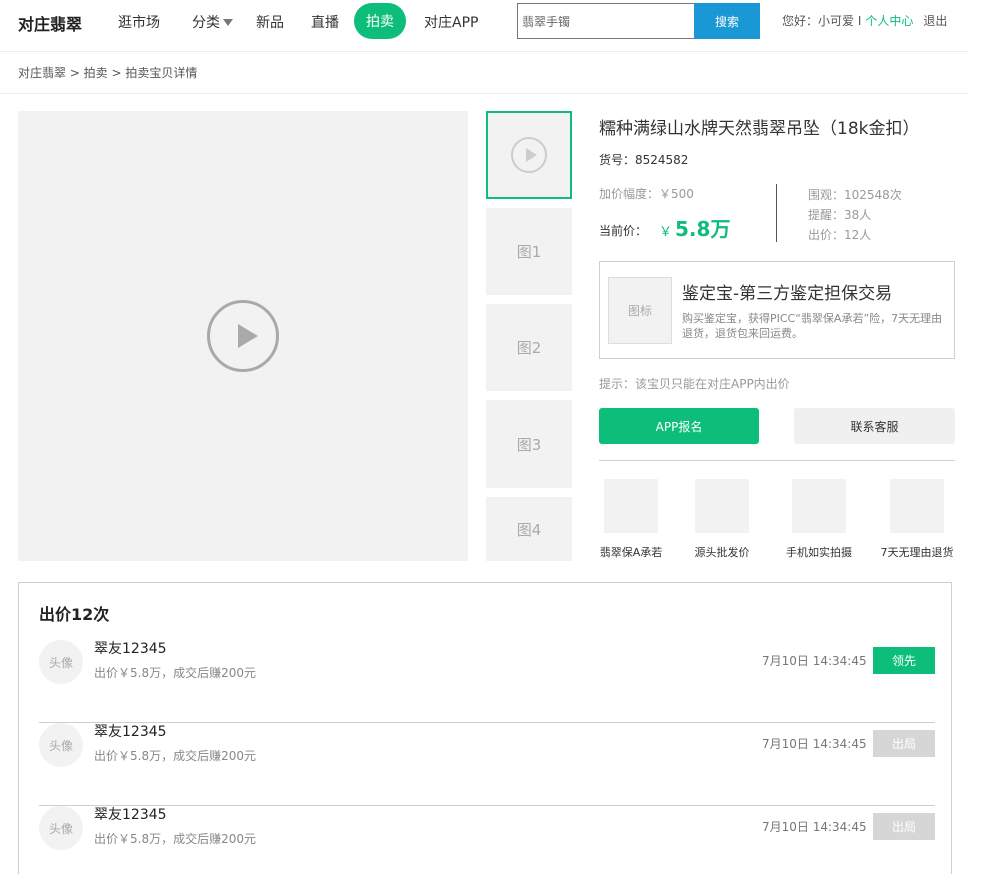  Describe the element at coordinates (623, 231) in the screenshot. I see `current-price-label: 当前价：` at that location.